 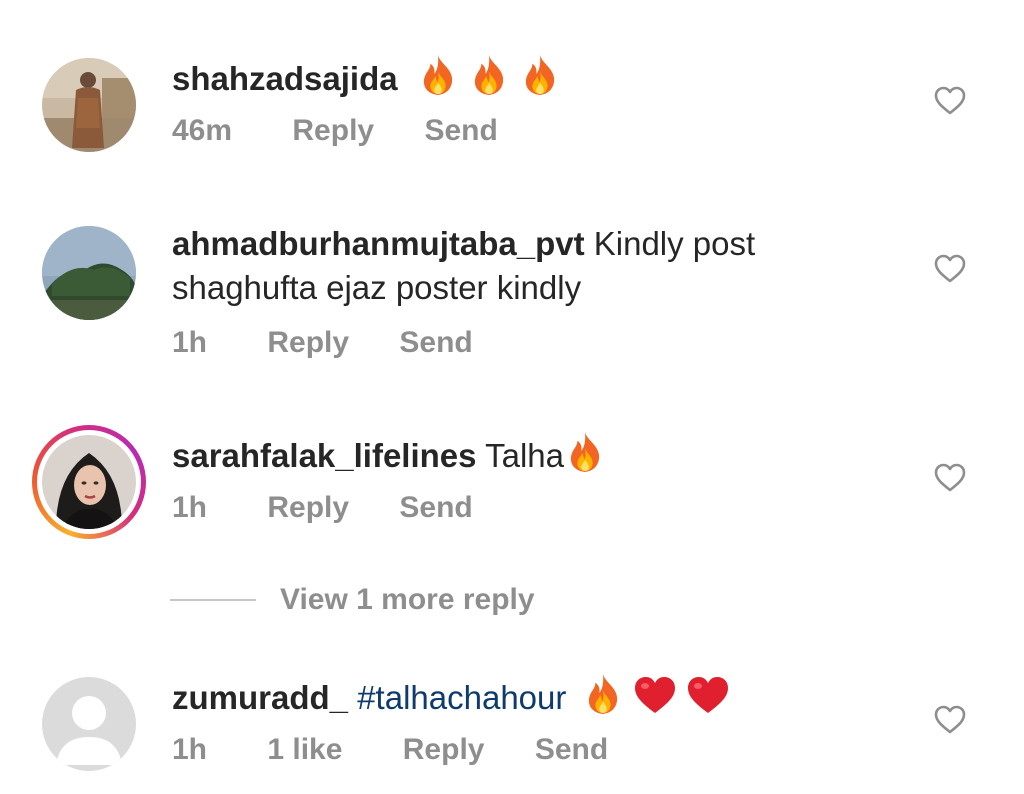 What do you see at coordinates (324, 455) in the screenshot?
I see `comment-username: sarahfalak_lifelines` at bounding box center [324, 455].